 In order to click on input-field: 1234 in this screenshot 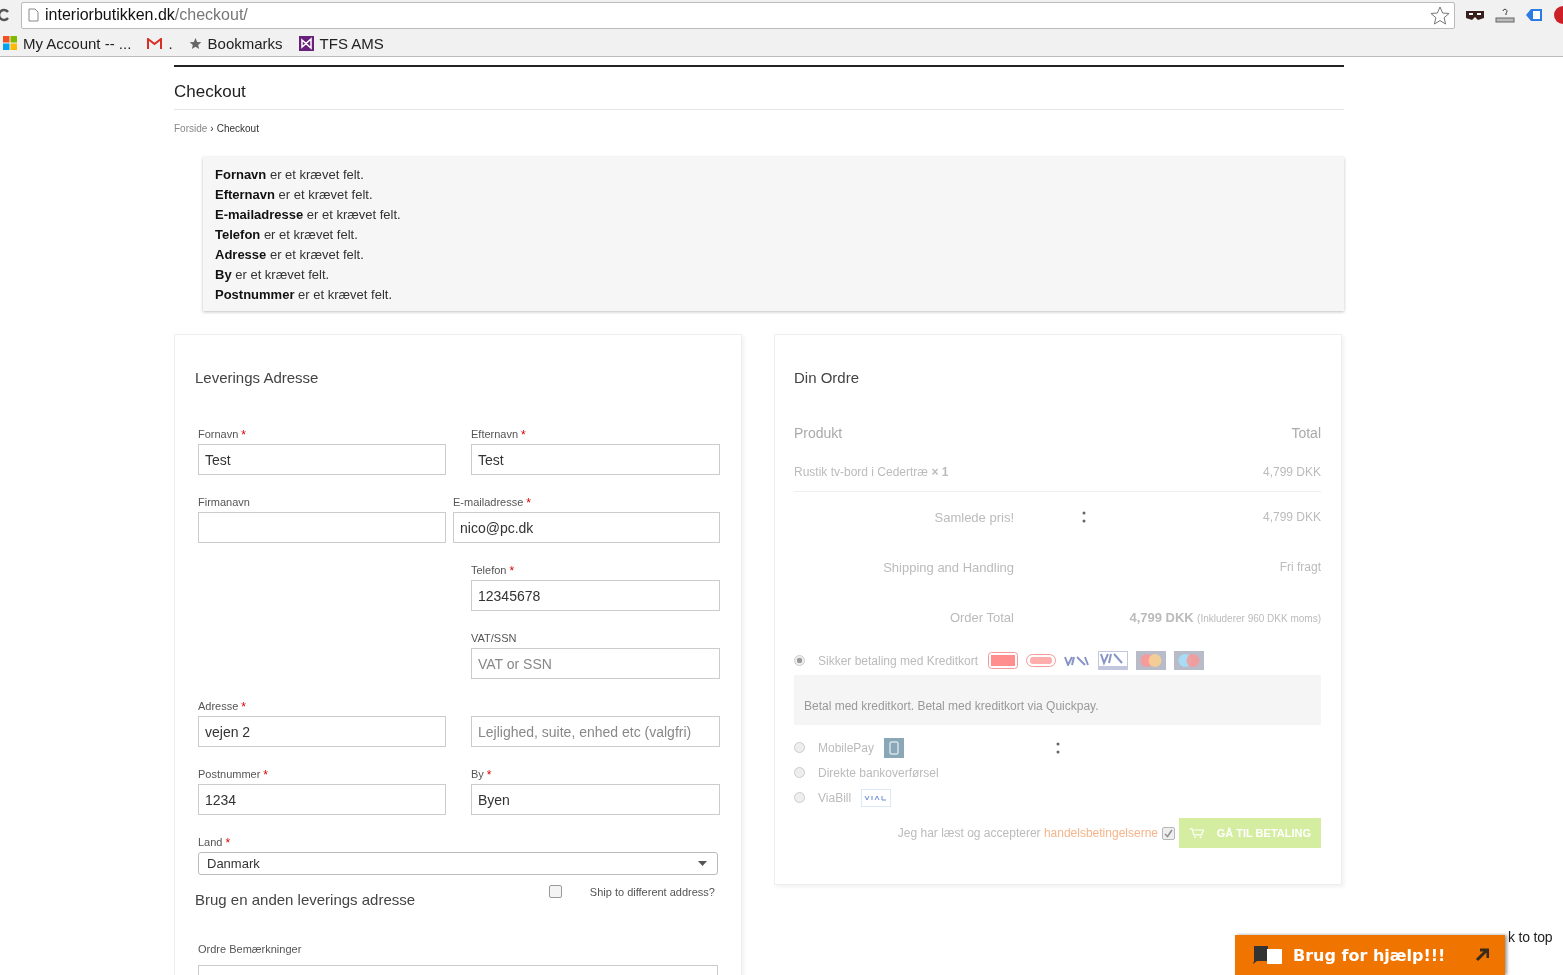, I will do `click(322, 799)`.